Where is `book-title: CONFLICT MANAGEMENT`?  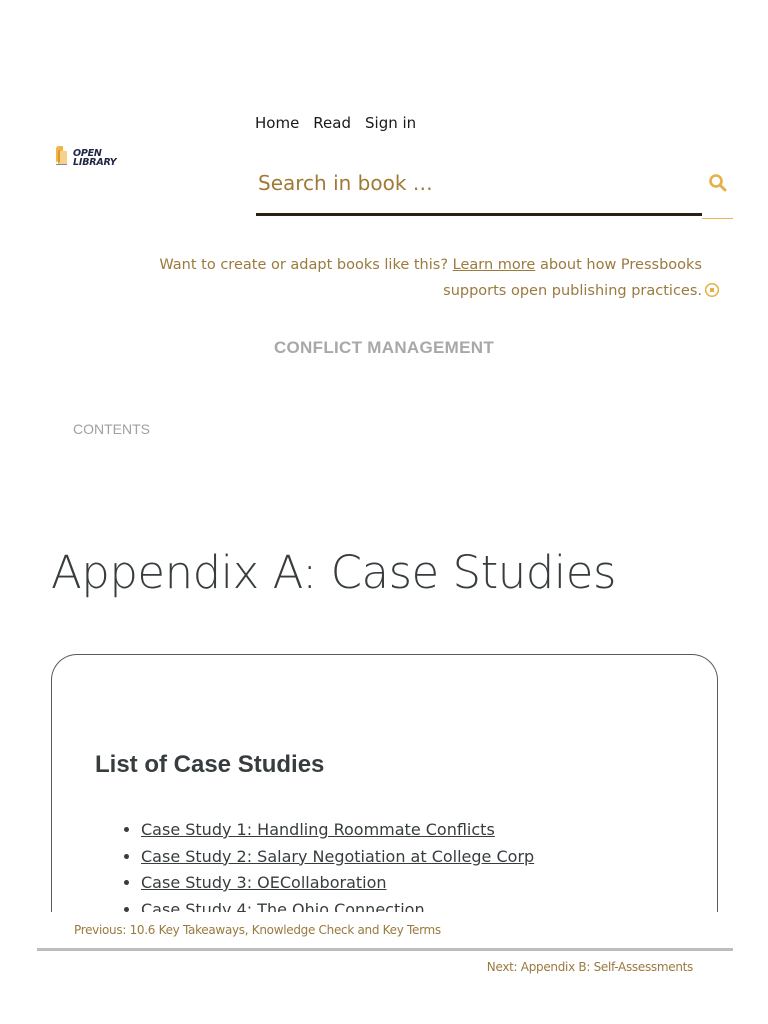
book-title: CONFLICT MANAGEMENT is located at coordinates (384, 348).